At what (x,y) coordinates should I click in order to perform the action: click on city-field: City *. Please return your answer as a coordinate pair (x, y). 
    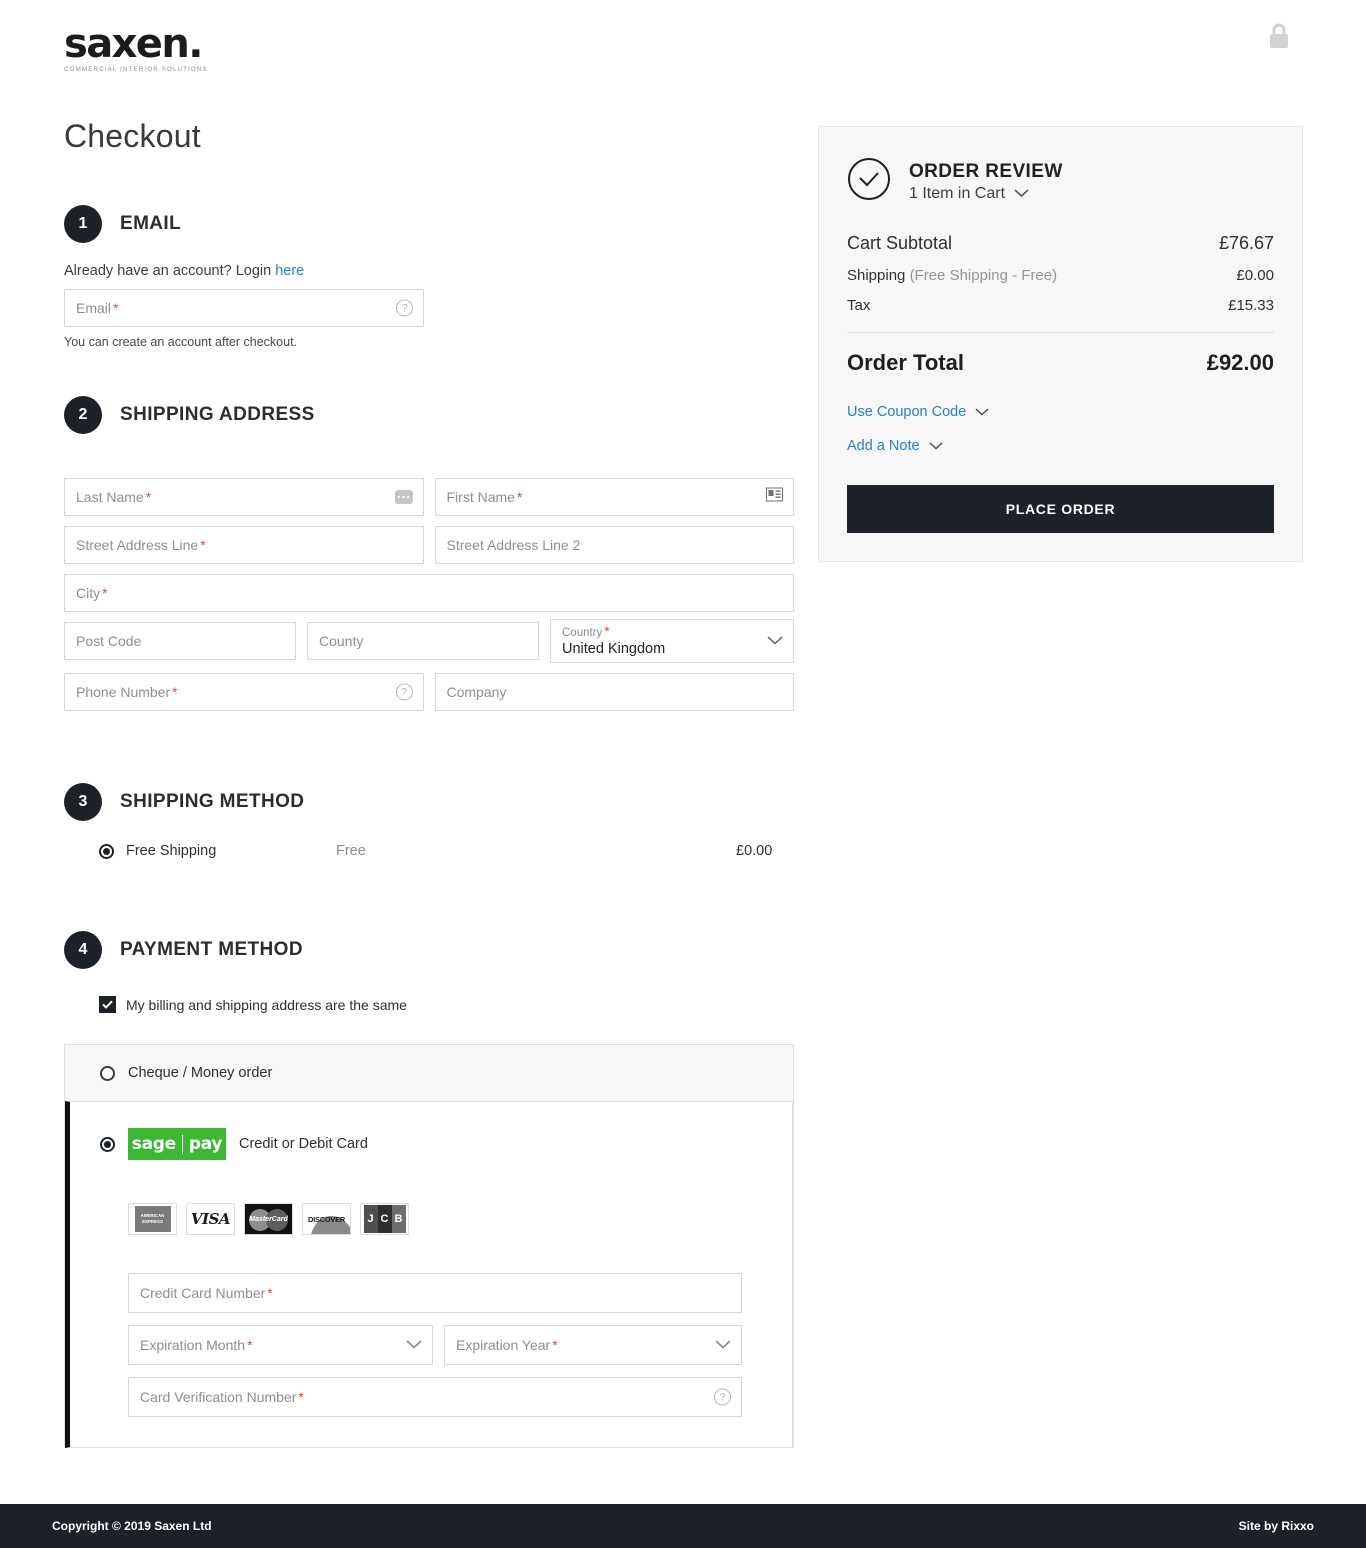
    Looking at the image, I should click on (429, 593).